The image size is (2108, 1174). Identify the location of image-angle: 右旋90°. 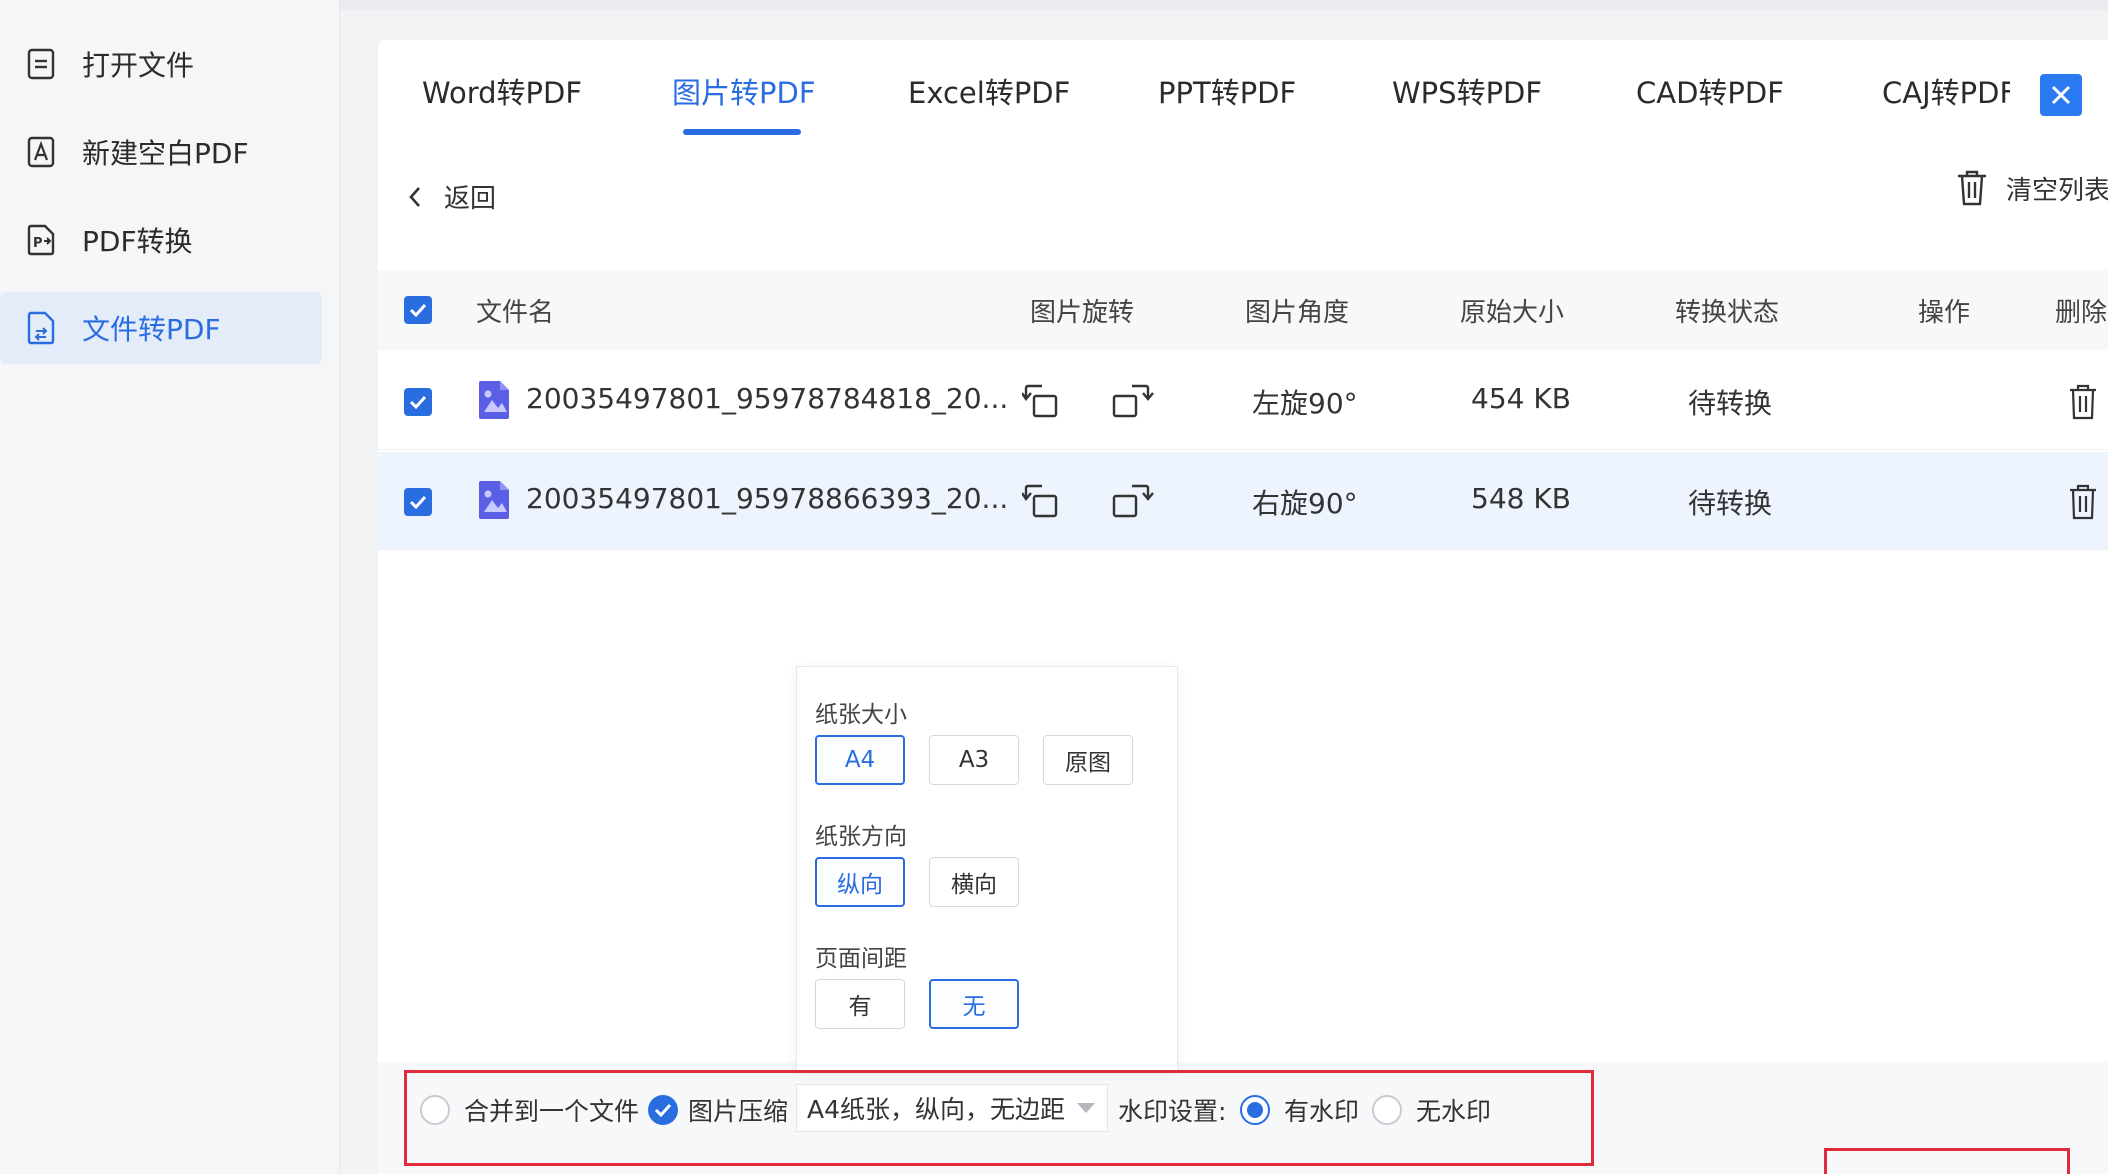
(1305, 503).